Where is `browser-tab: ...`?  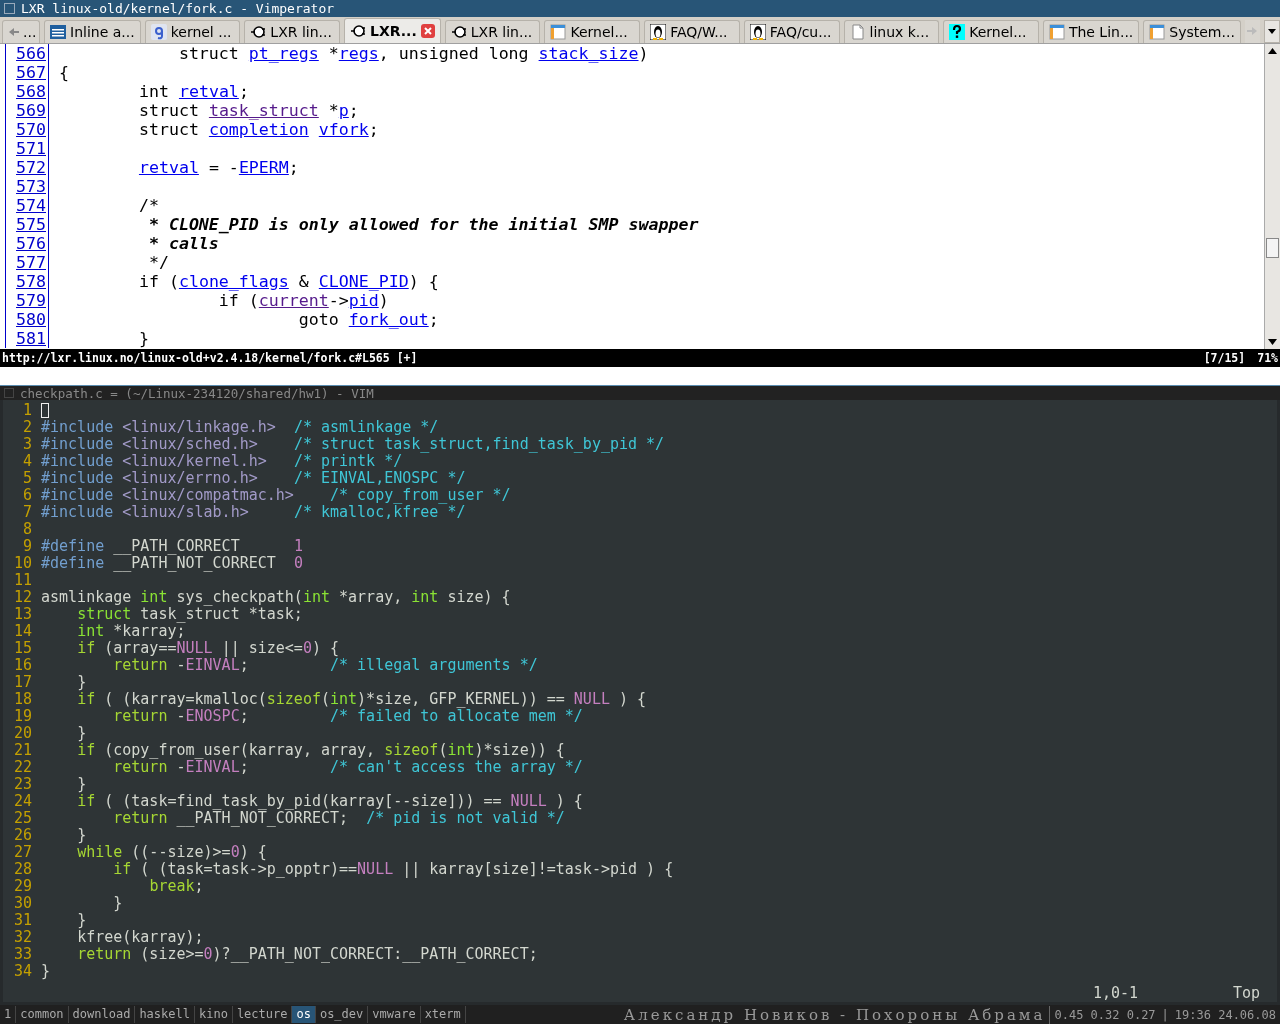
browser-tab: ... is located at coordinates (21, 31).